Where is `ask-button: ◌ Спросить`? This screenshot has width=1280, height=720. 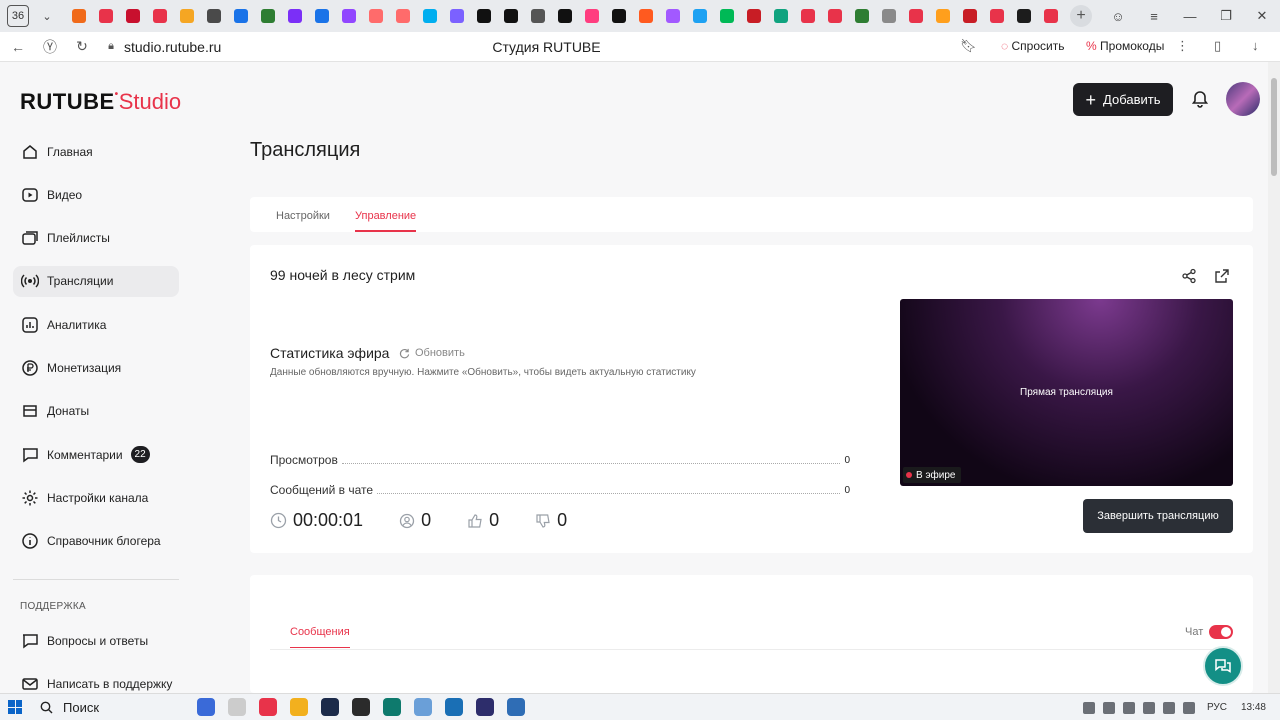 ask-button: ◌ Спросить is located at coordinates (1032, 46).